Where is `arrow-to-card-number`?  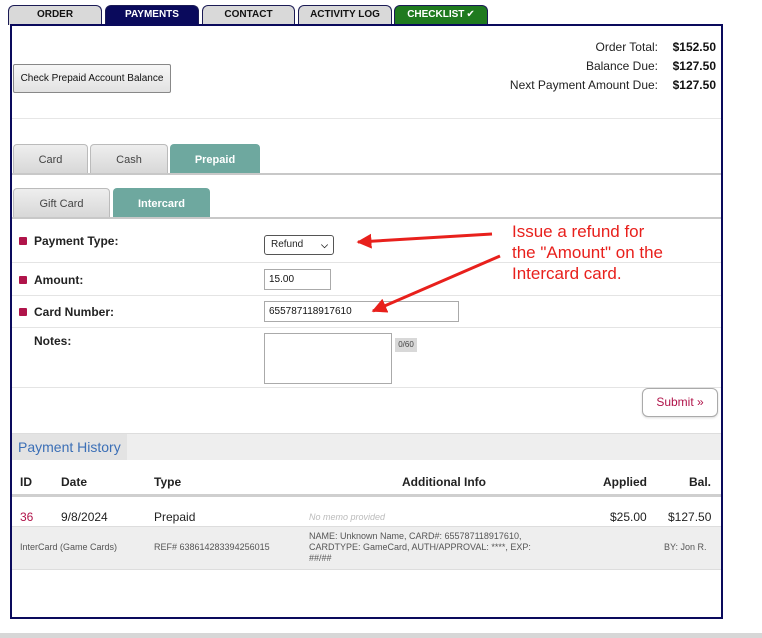
arrow-to-card-number is located at coordinates (436, 283).